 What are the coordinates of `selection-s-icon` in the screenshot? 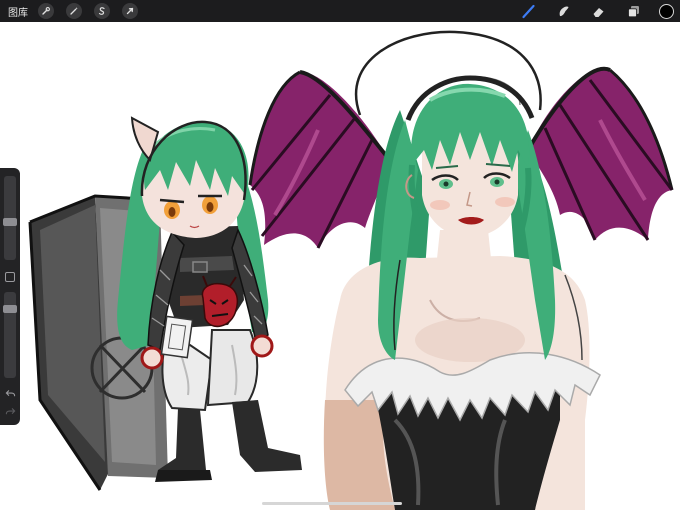 It's located at (101, 11).